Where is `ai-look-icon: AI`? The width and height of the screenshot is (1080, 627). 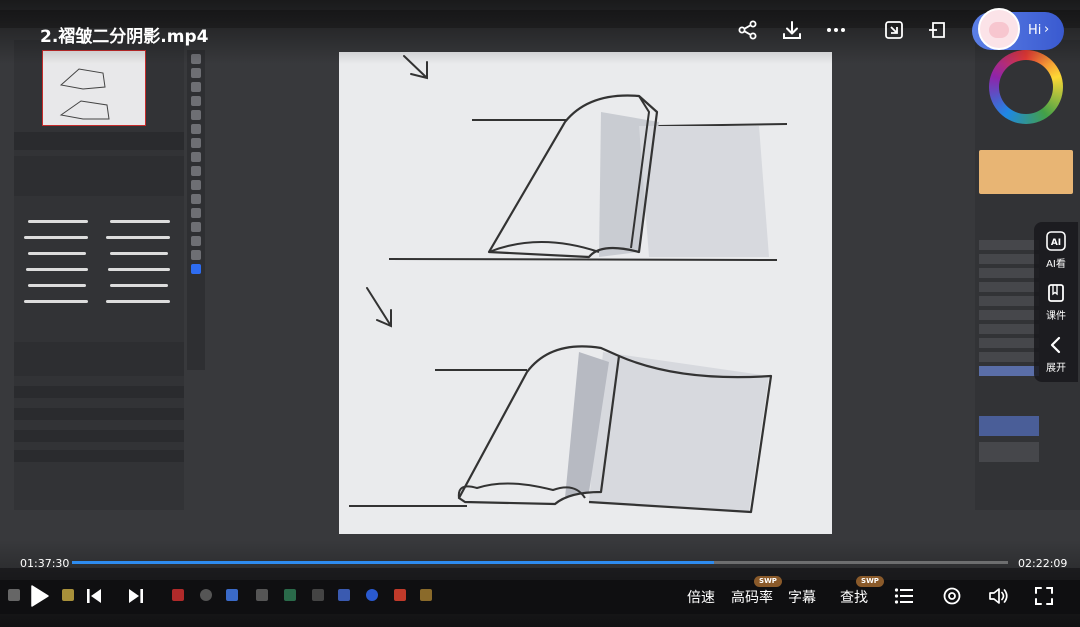 ai-look-icon: AI is located at coordinates (1056, 241).